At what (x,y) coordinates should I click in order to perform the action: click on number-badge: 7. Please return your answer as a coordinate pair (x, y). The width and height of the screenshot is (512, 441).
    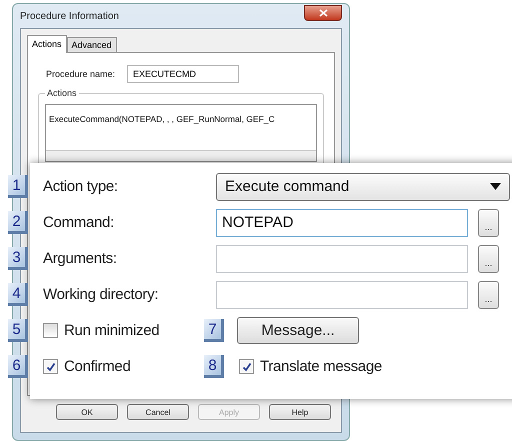
    Looking at the image, I should click on (214, 330).